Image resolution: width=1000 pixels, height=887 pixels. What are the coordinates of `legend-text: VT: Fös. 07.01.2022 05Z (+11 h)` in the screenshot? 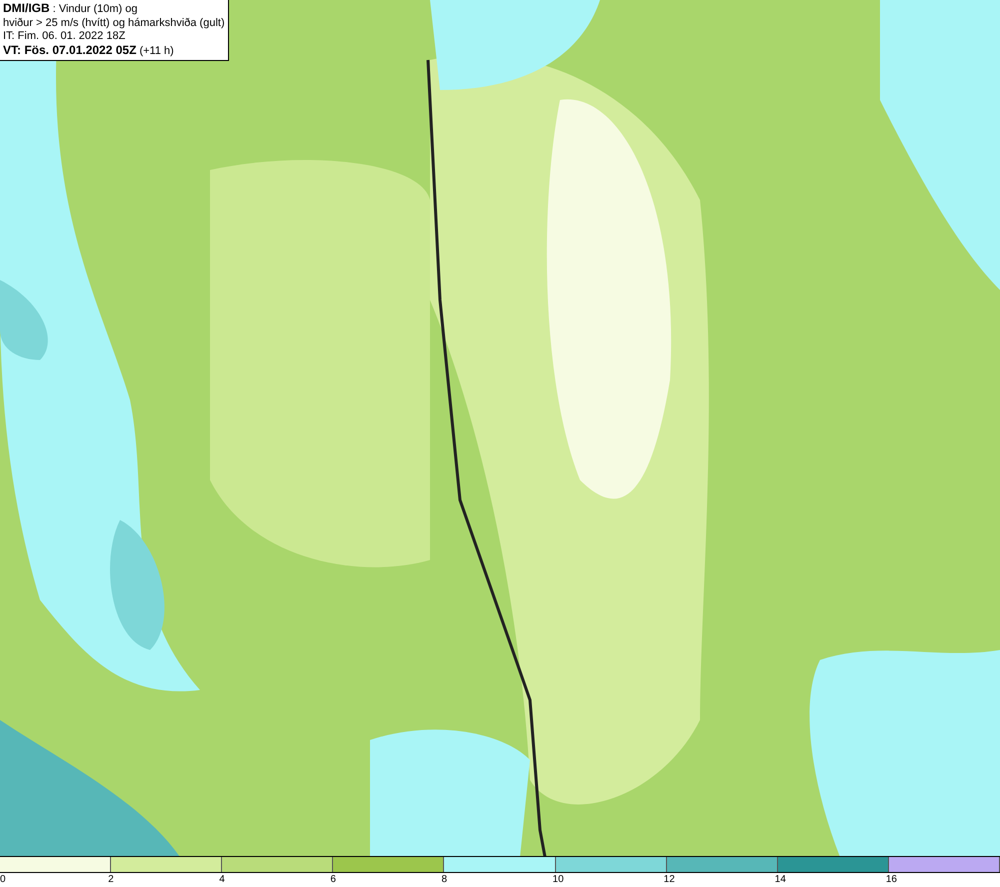 It's located at (89, 51).